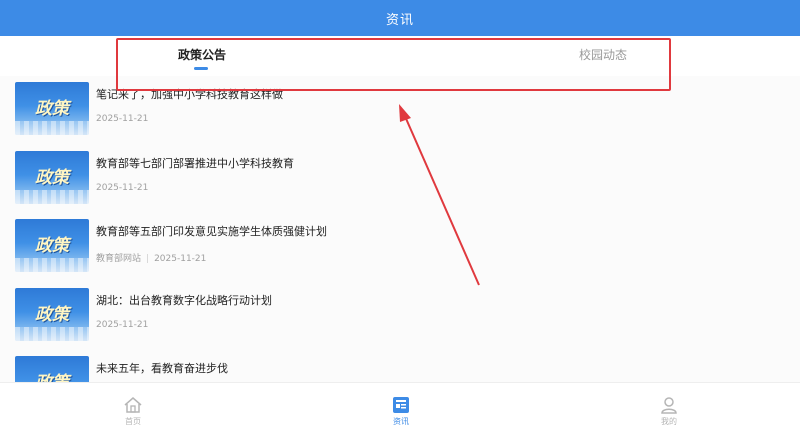 This screenshot has width=800, height=434. Describe the element at coordinates (133, 421) in the screenshot. I see `nav-home-label: 首页` at that location.